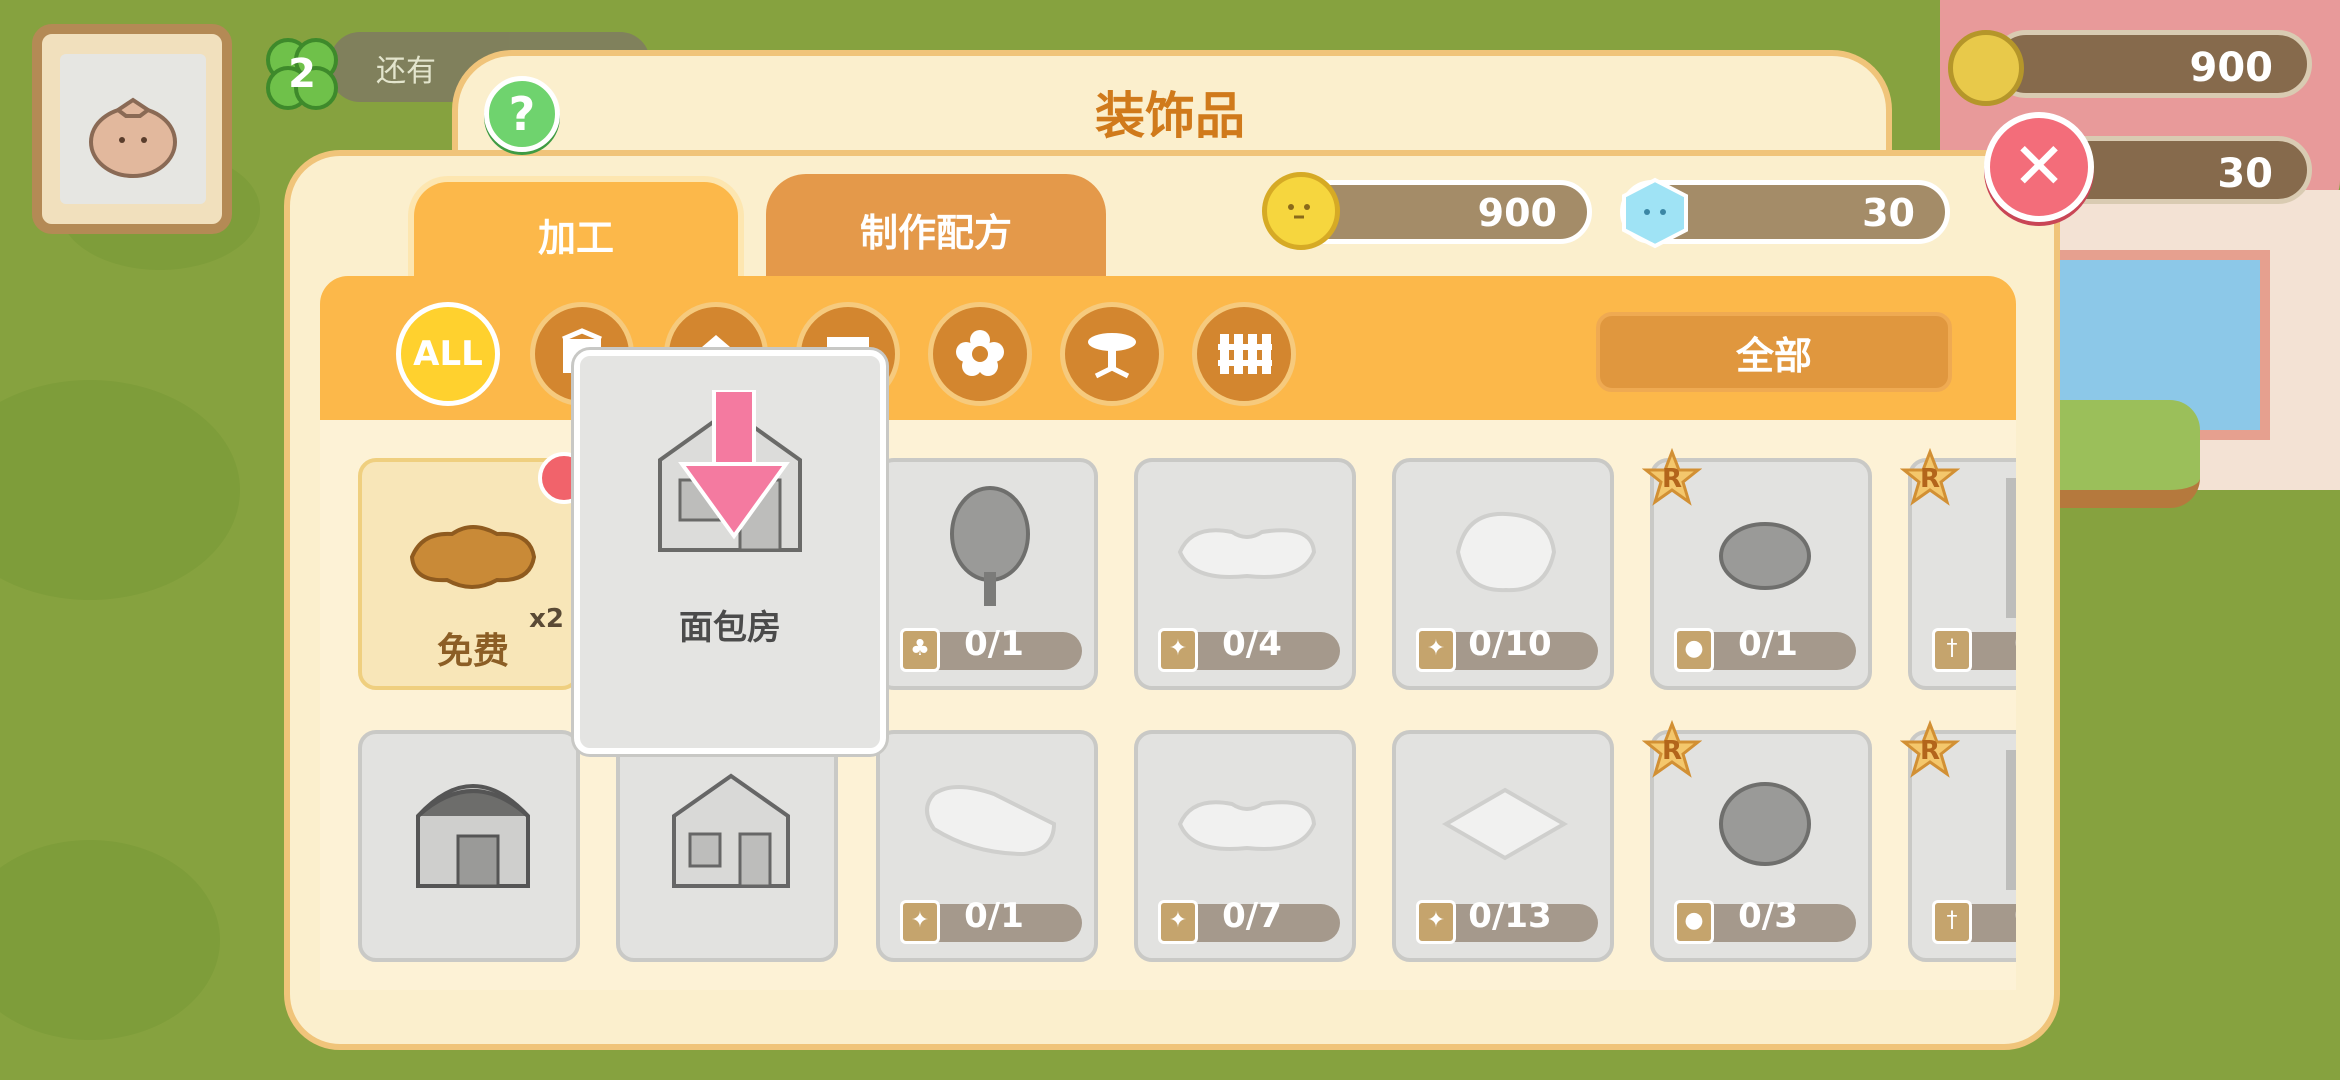 The width and height of the screenshot is (2340, 1080). What do you see at coordinates (730, 552) in the screenshot?
I see `item-tooltip: 面包房` at bounding box center [730, 552].